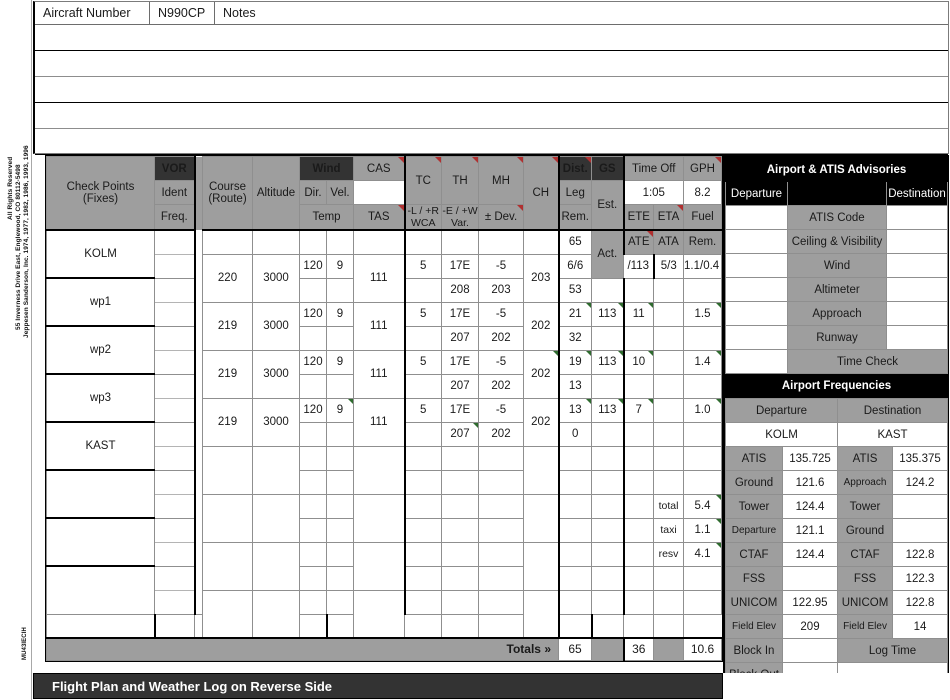 The width and height of the screenshot is (950, 700). What do you see at coordinates (460, 338) in the screenshot?
I see `th2-1: 207` at bounding box center [460, 338].